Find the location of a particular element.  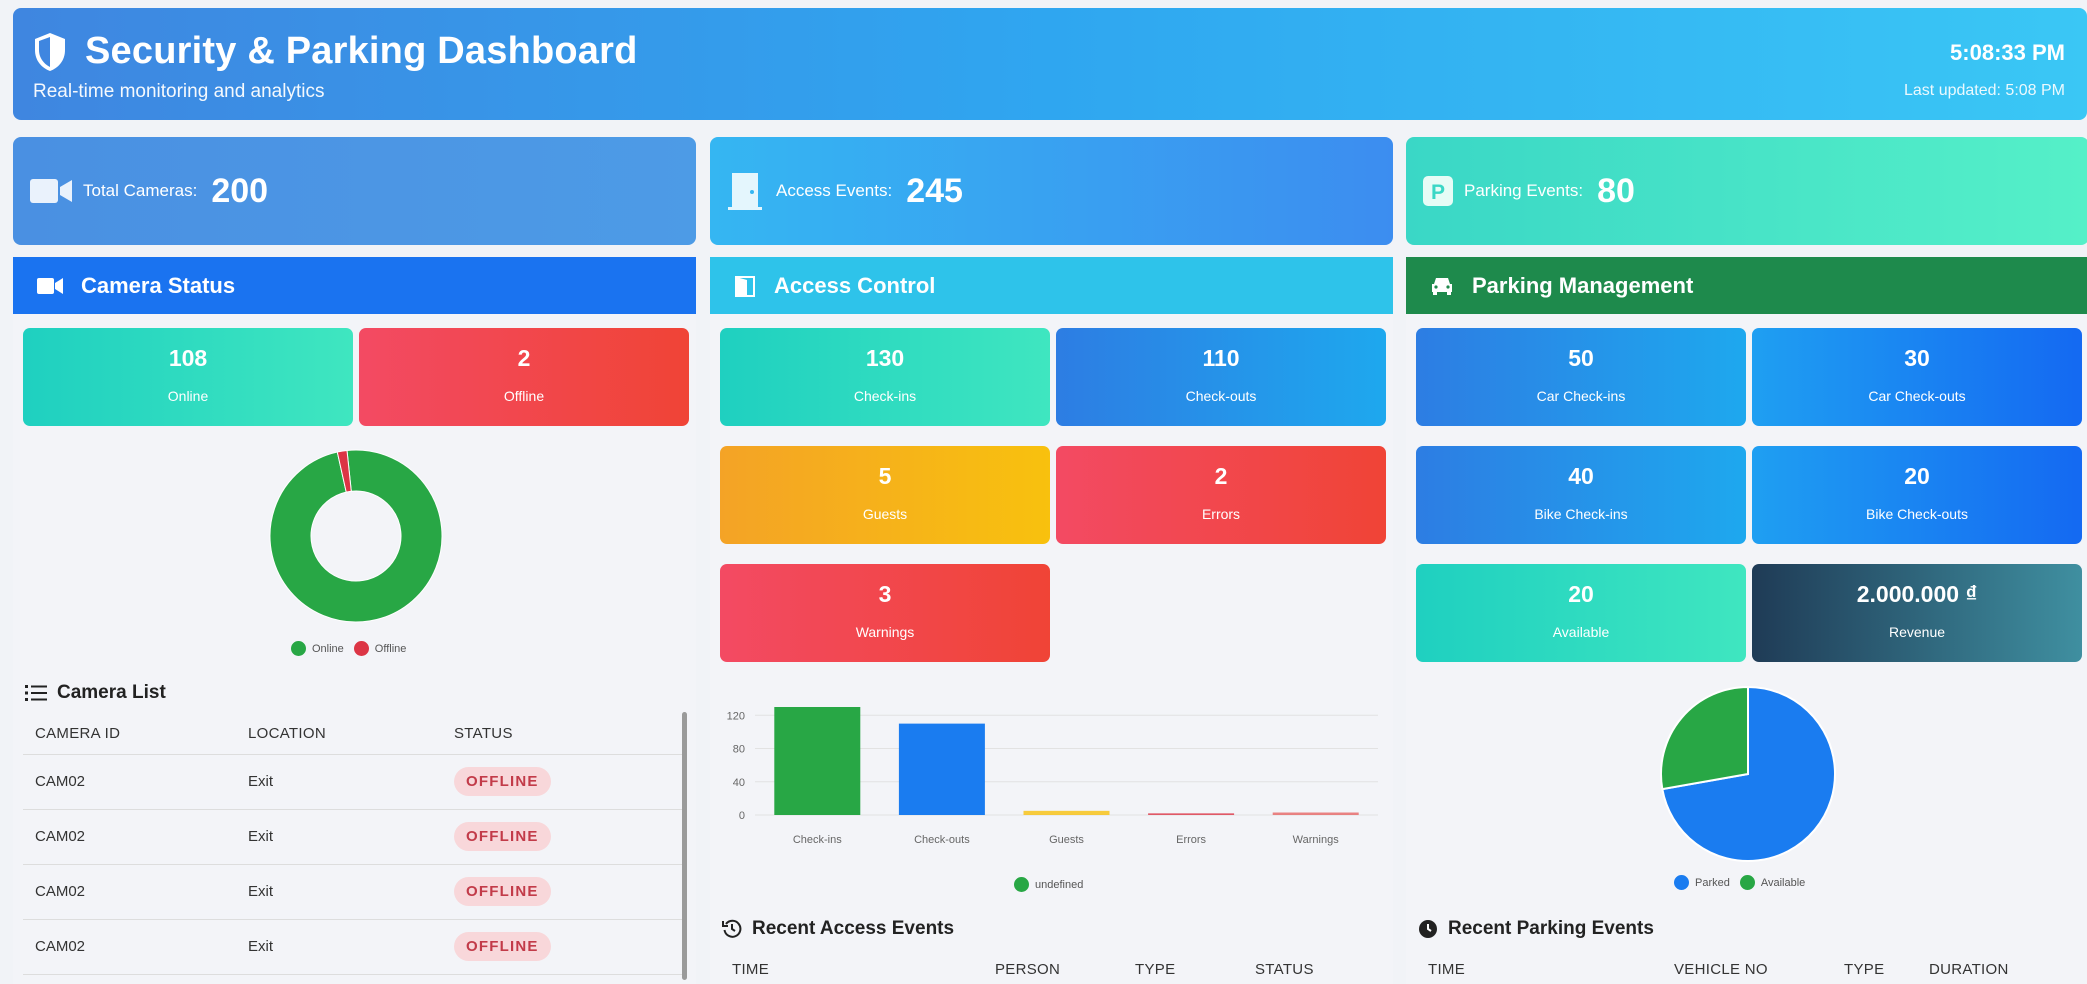

kpi-total-cameras: Total Cameras: 200 is located at coordinates (354, 191).